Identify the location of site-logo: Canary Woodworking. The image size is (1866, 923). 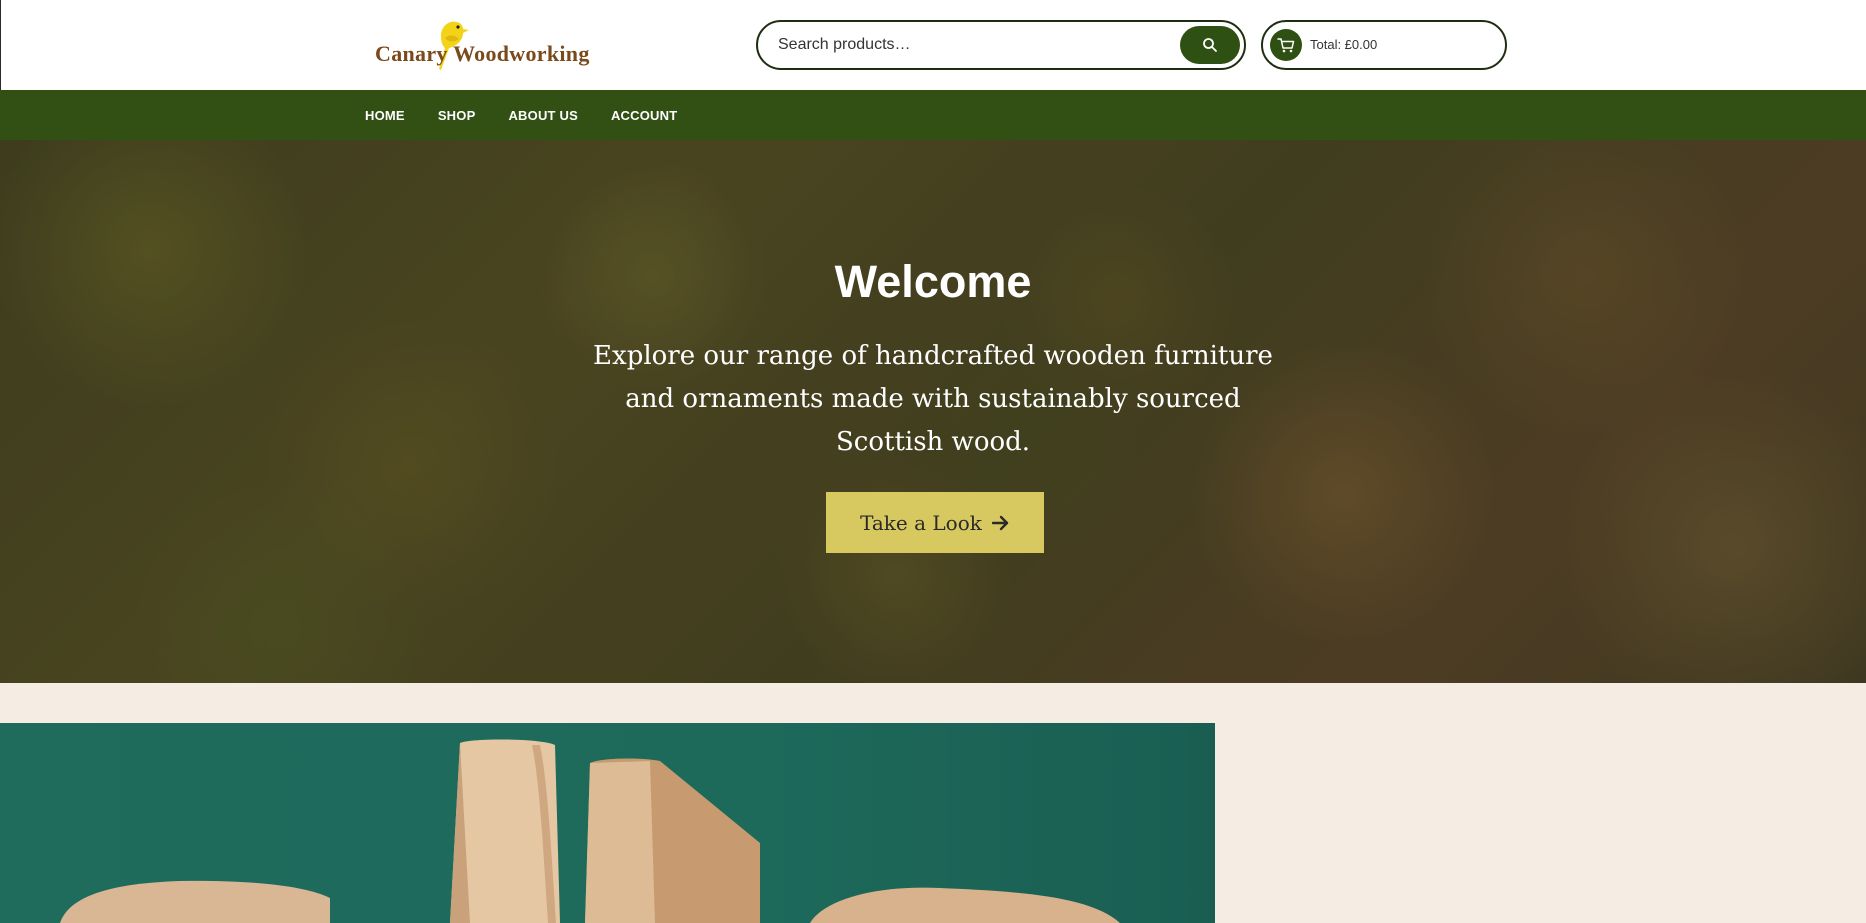
(498, 46).